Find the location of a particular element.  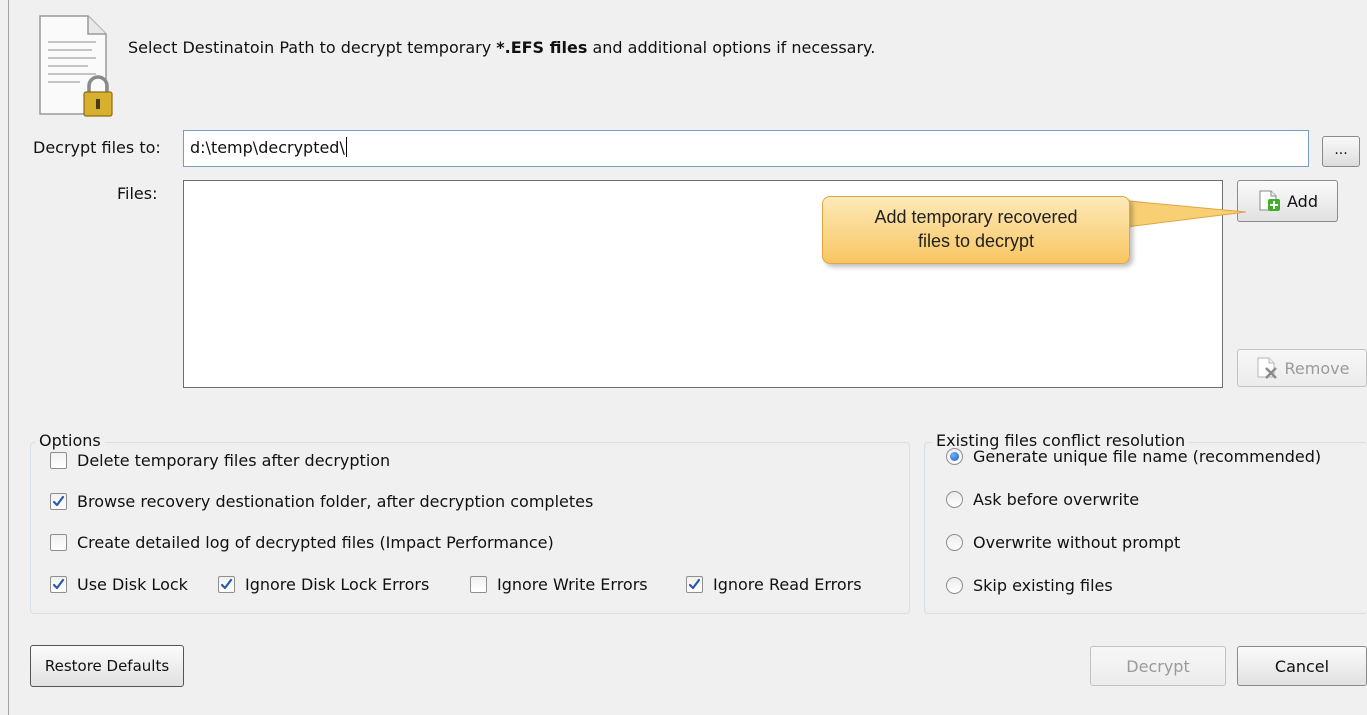

remove-button-label: Remove is located at coordinates (1317, 368).